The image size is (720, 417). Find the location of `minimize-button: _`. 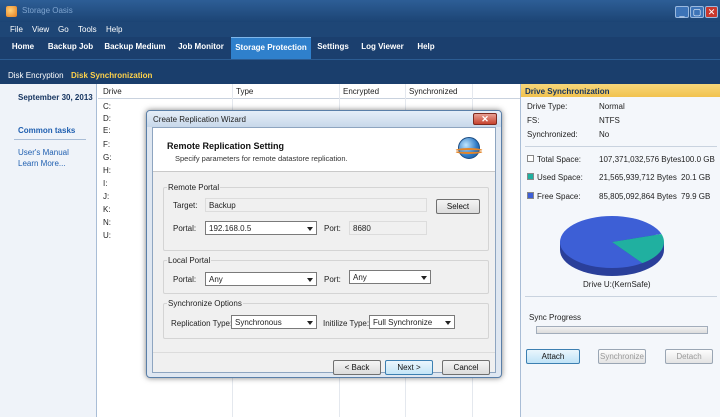

minimize-button: _ is located at coordinates (682, 12).